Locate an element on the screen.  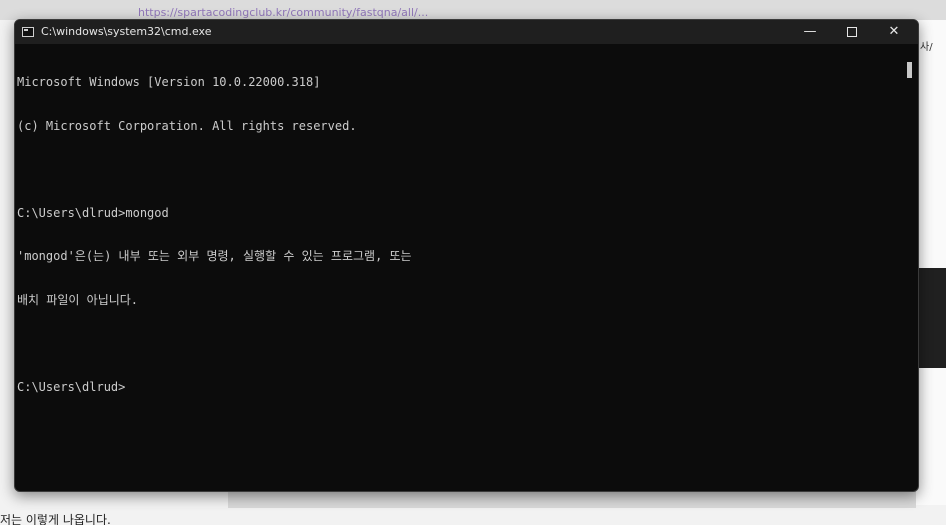
cmd-app-icon is located at coordinates (28, 32).